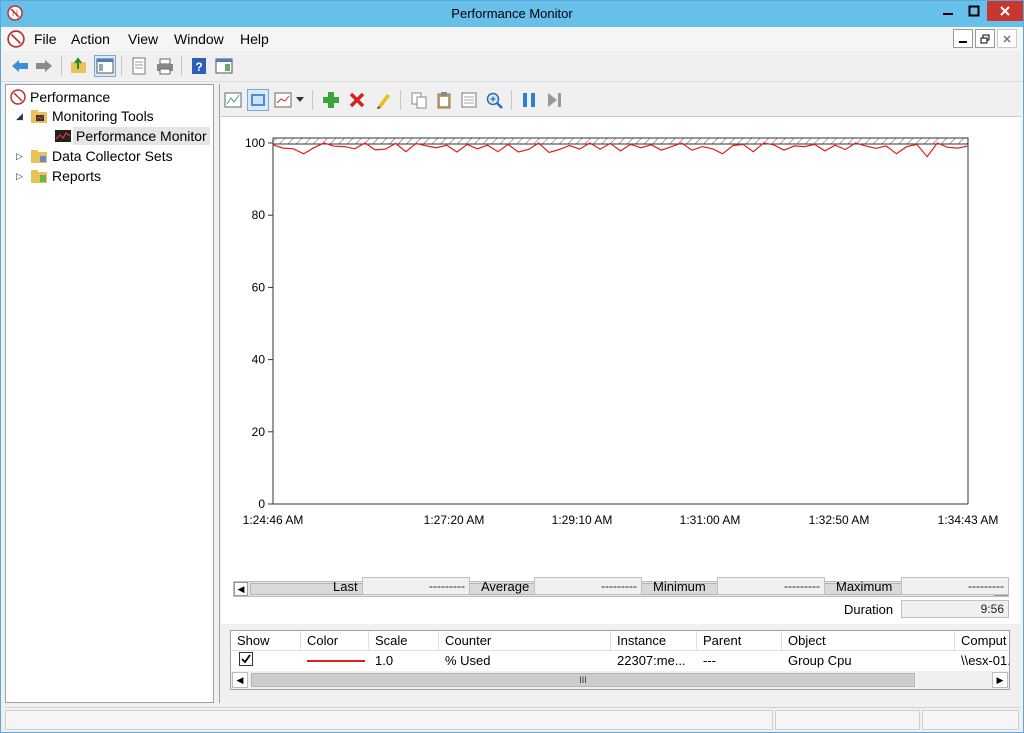 This screenshot has width=1024, height=733. I want to click on add-counter-button, so click(331, 100).